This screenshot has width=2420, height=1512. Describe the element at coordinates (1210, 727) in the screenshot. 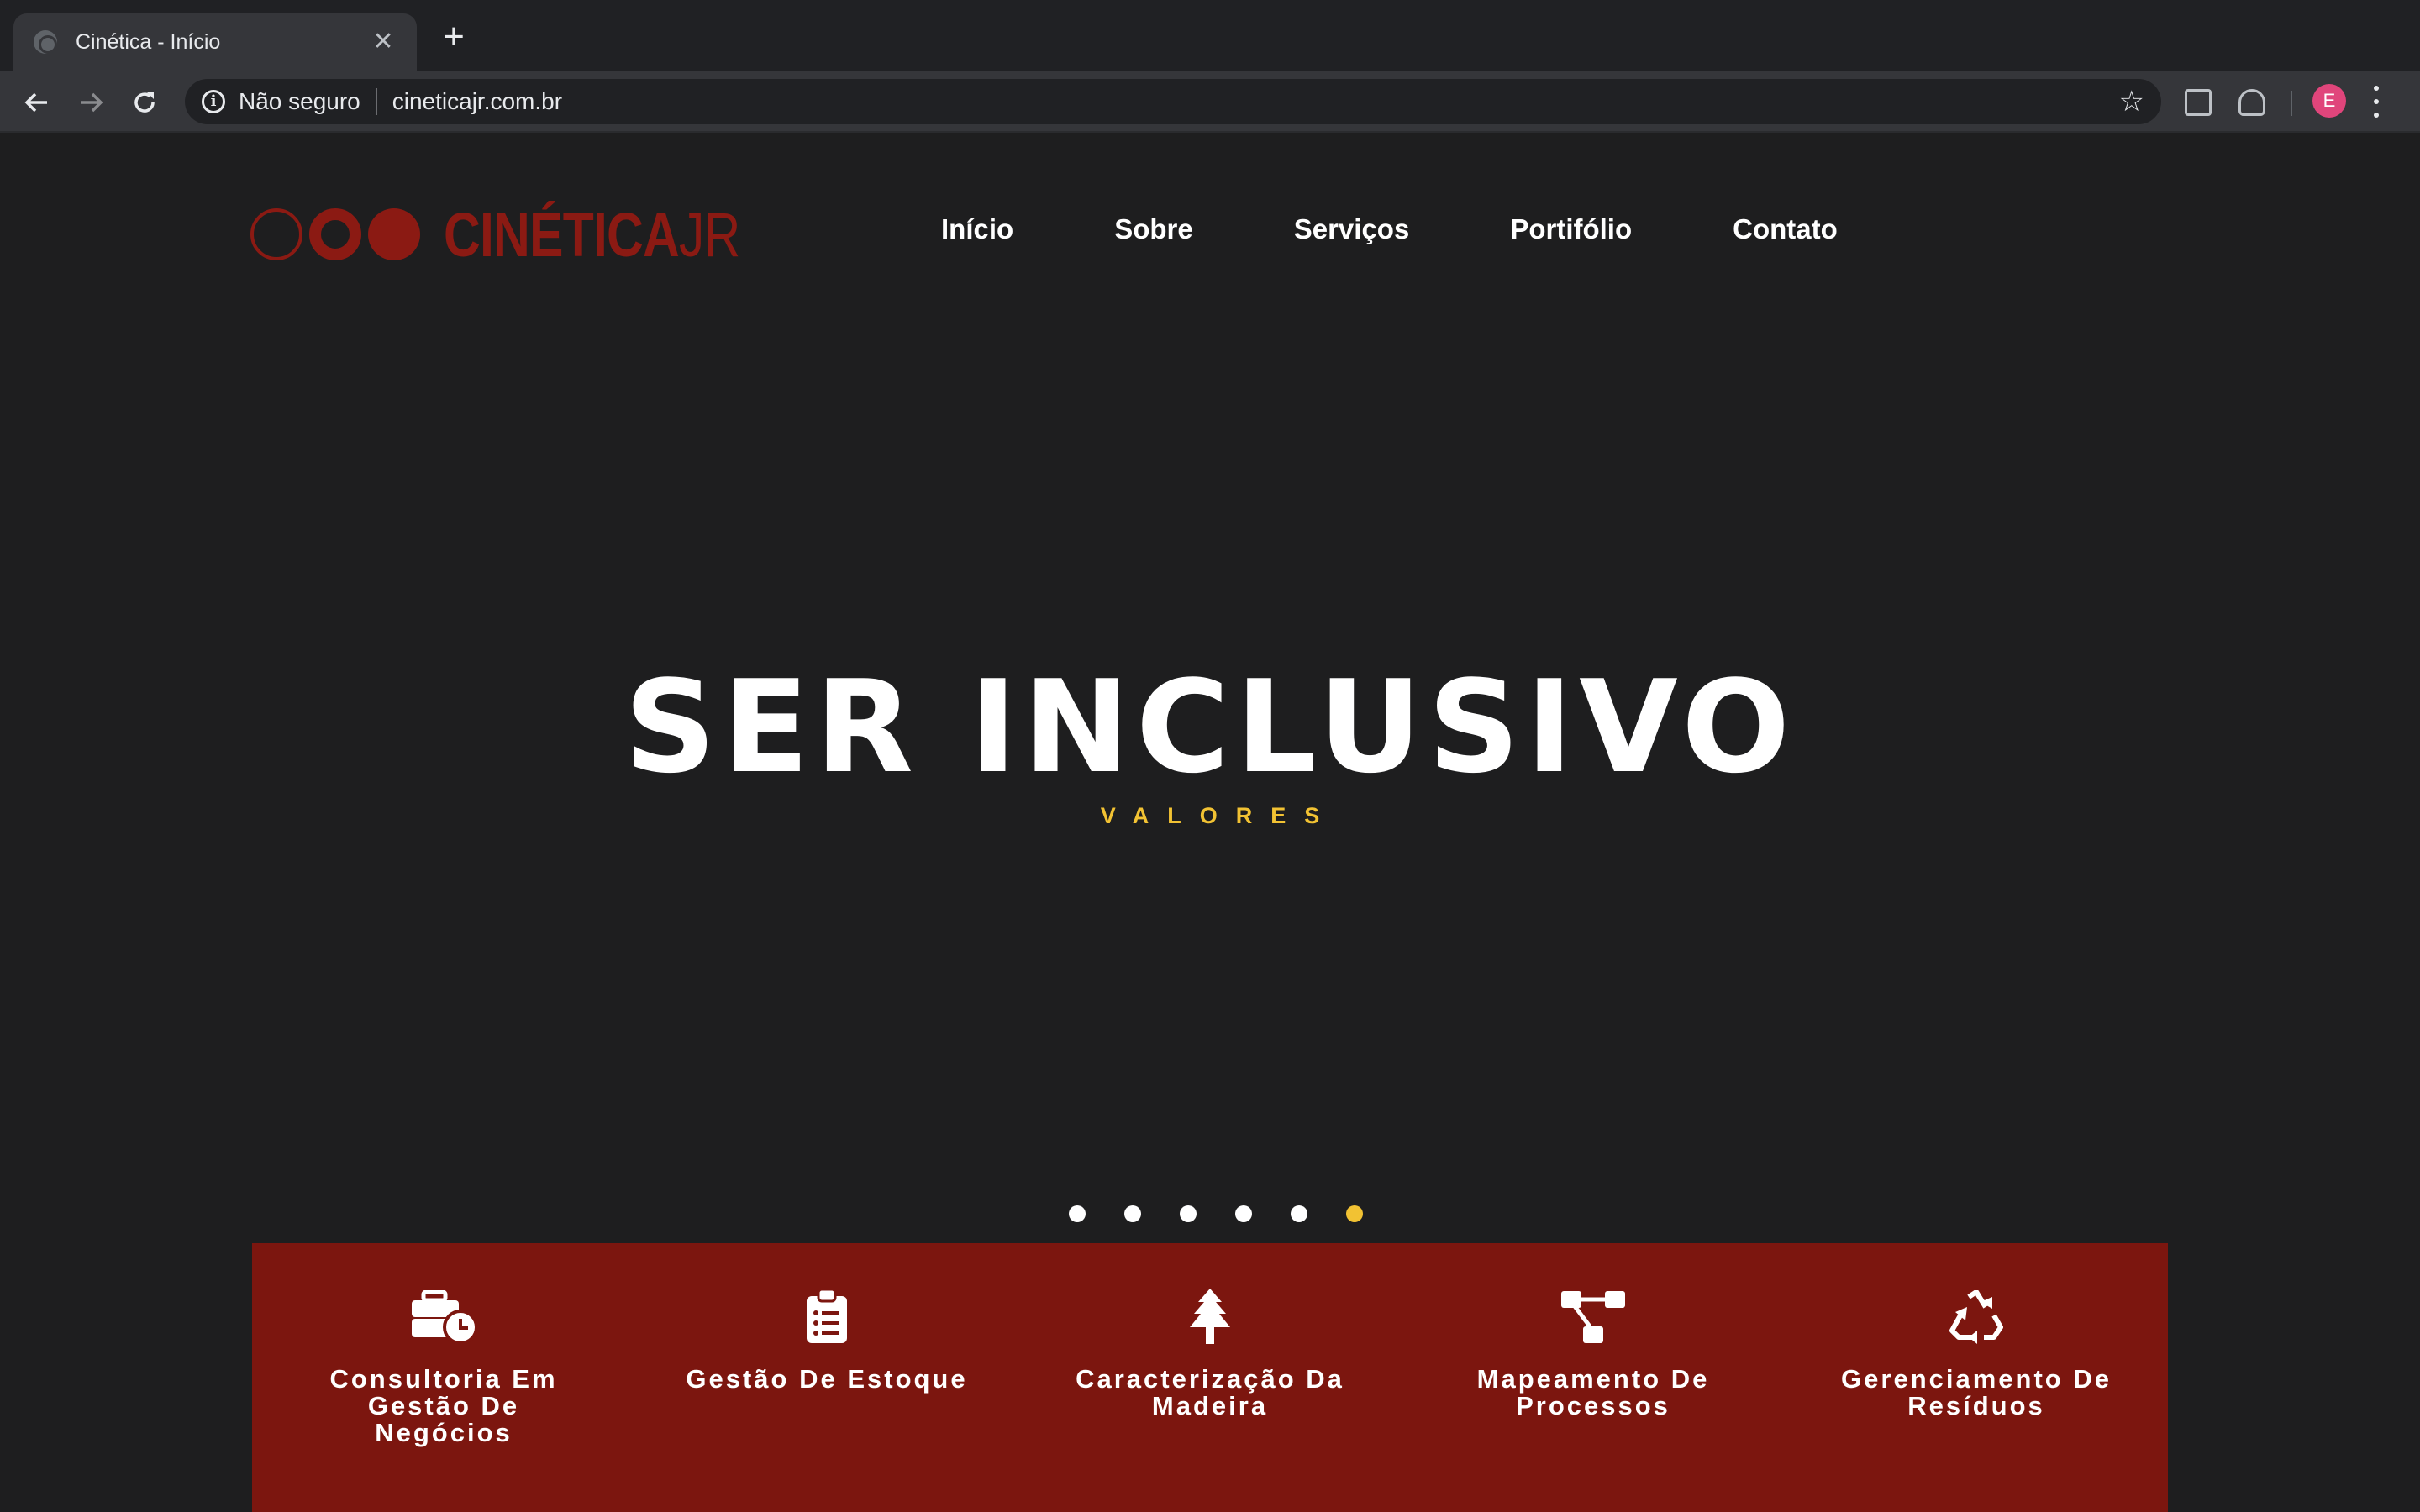

I see `hero-title: SER INCLUSIVO` at that location.